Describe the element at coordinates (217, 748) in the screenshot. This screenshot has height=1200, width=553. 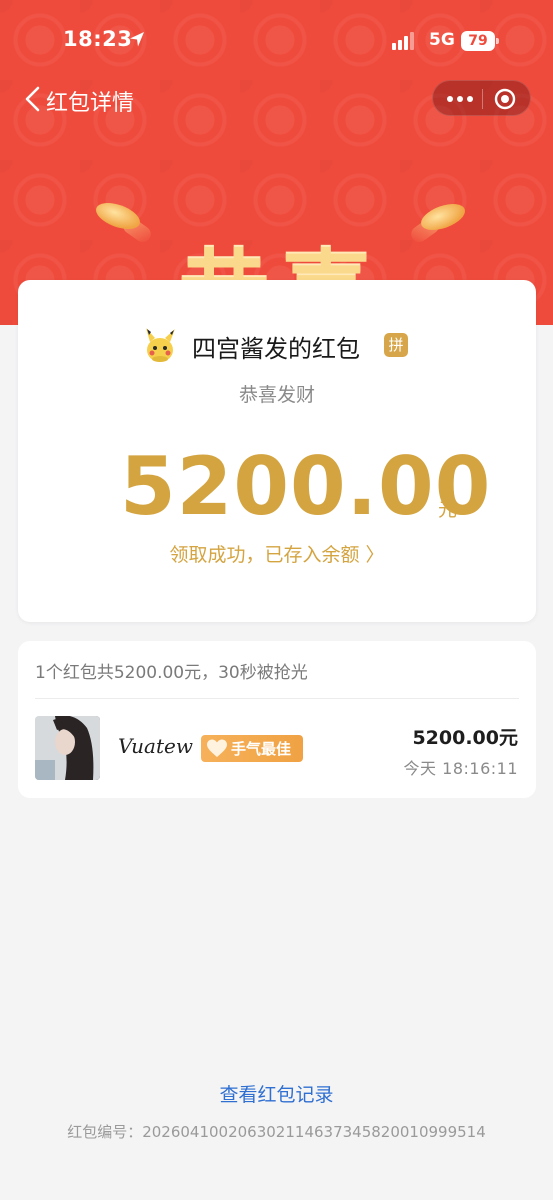
I see `heart-hand-icon` at that location.